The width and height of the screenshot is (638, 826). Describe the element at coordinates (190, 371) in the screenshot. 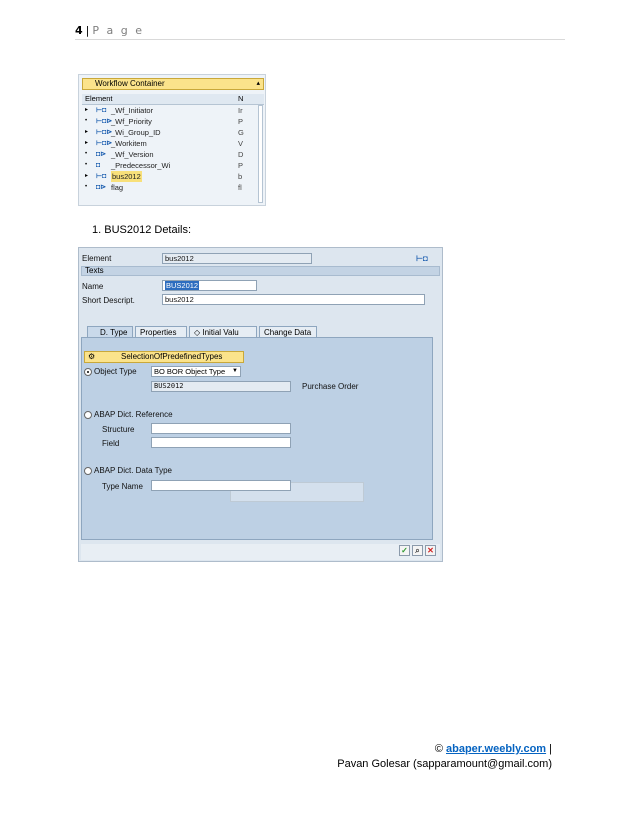

I see `object-type-select-value: BO BOR Object Type` at that location.